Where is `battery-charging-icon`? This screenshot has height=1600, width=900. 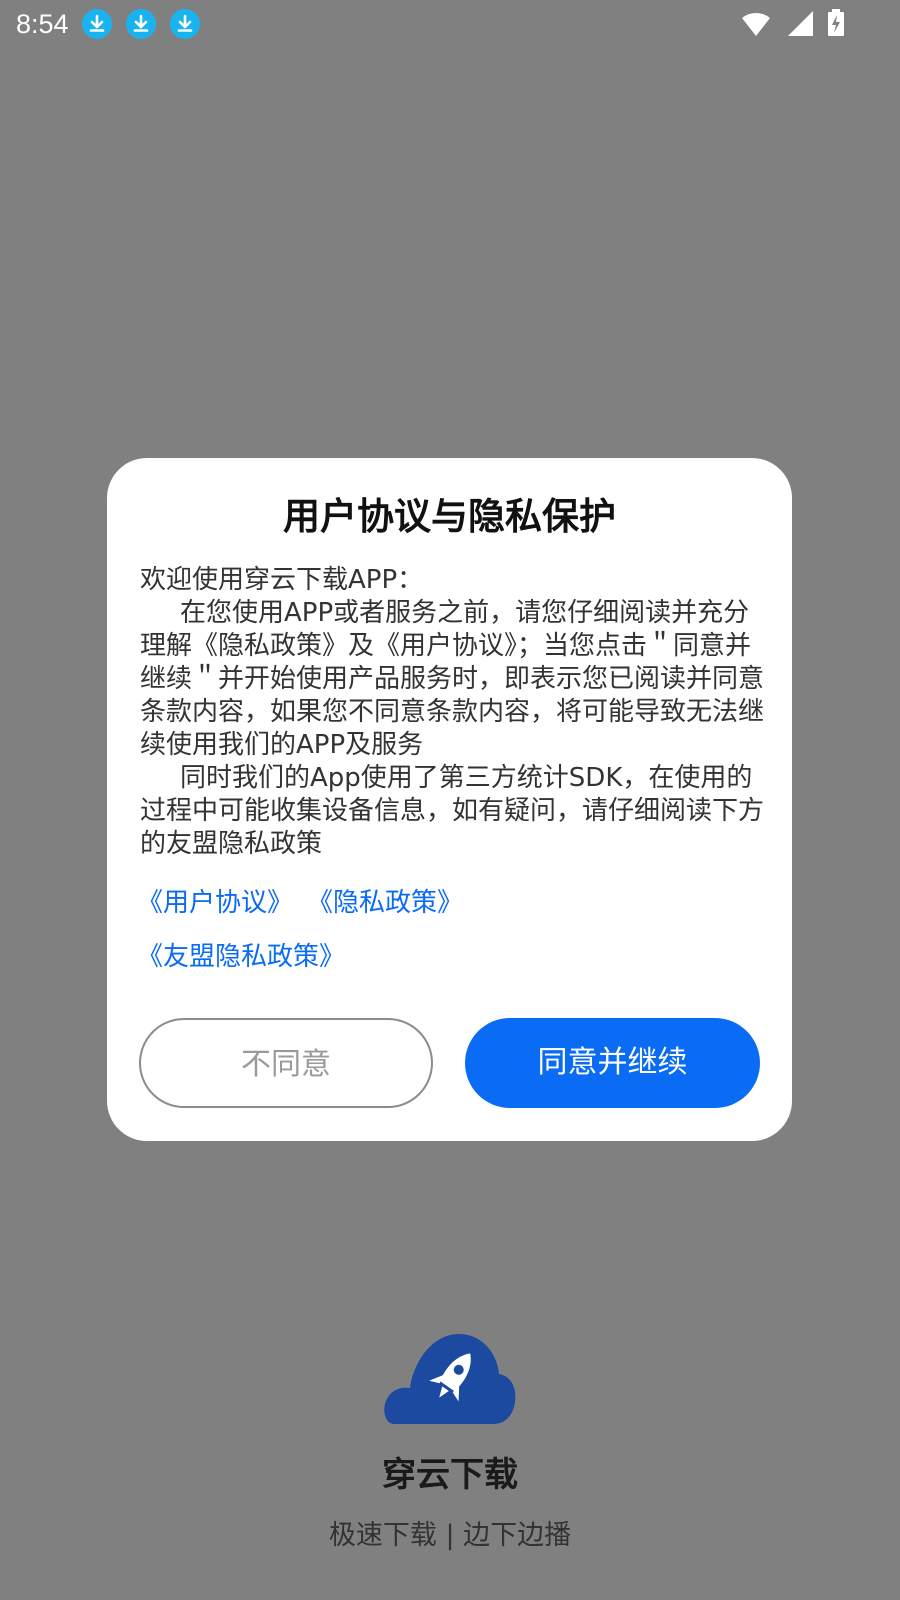
battery-charging-icon is located at coordinates (836, 22).